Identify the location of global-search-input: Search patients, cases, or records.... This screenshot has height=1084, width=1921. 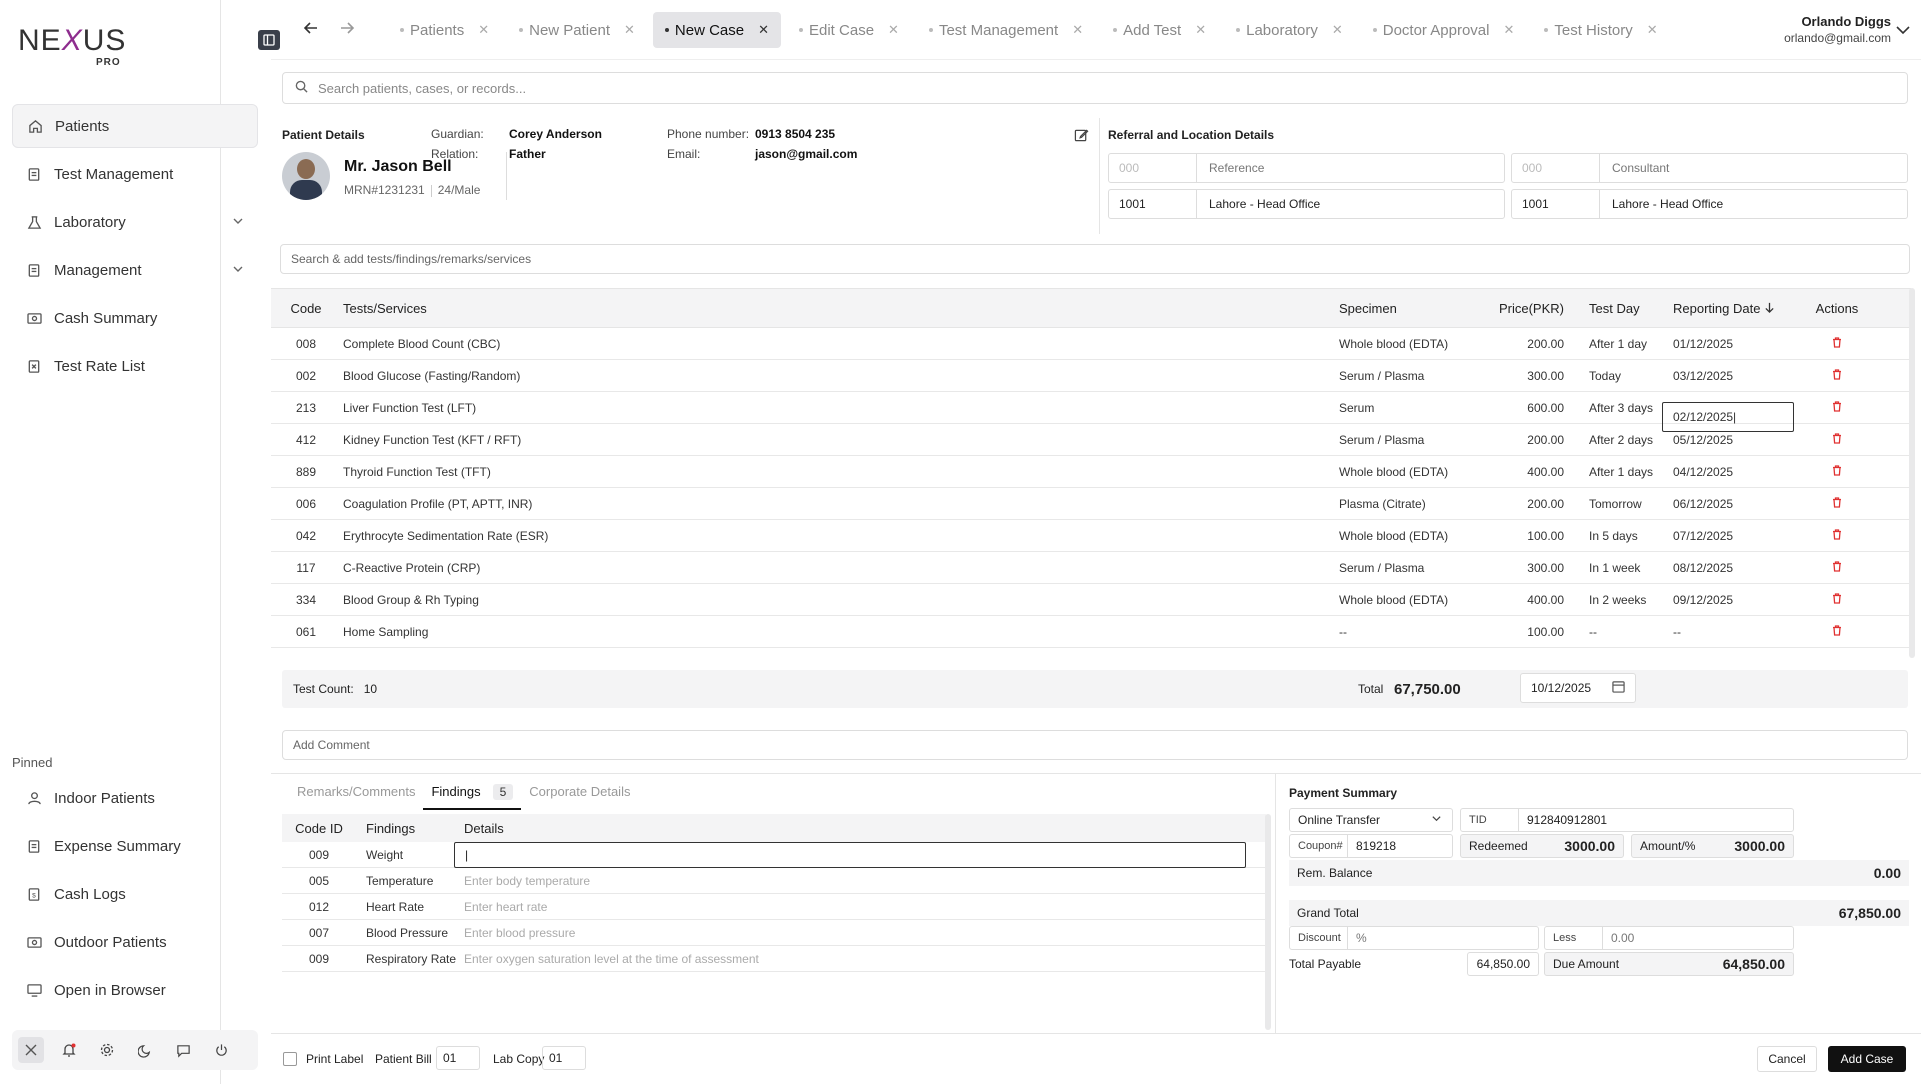
(1095, 88).